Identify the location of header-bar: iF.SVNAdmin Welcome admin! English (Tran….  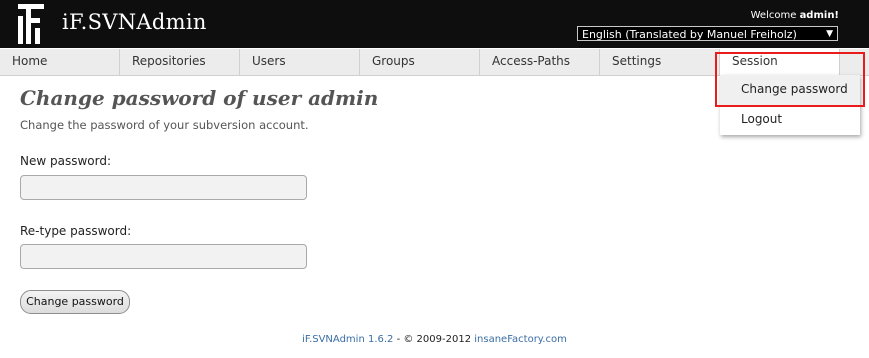
(434, 24).